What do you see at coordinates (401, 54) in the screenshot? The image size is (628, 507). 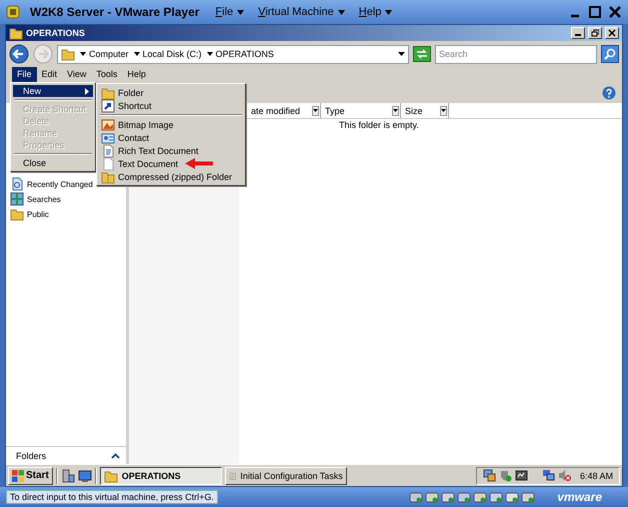 I see `dropdown-icon` at bounding box center [401, 54].